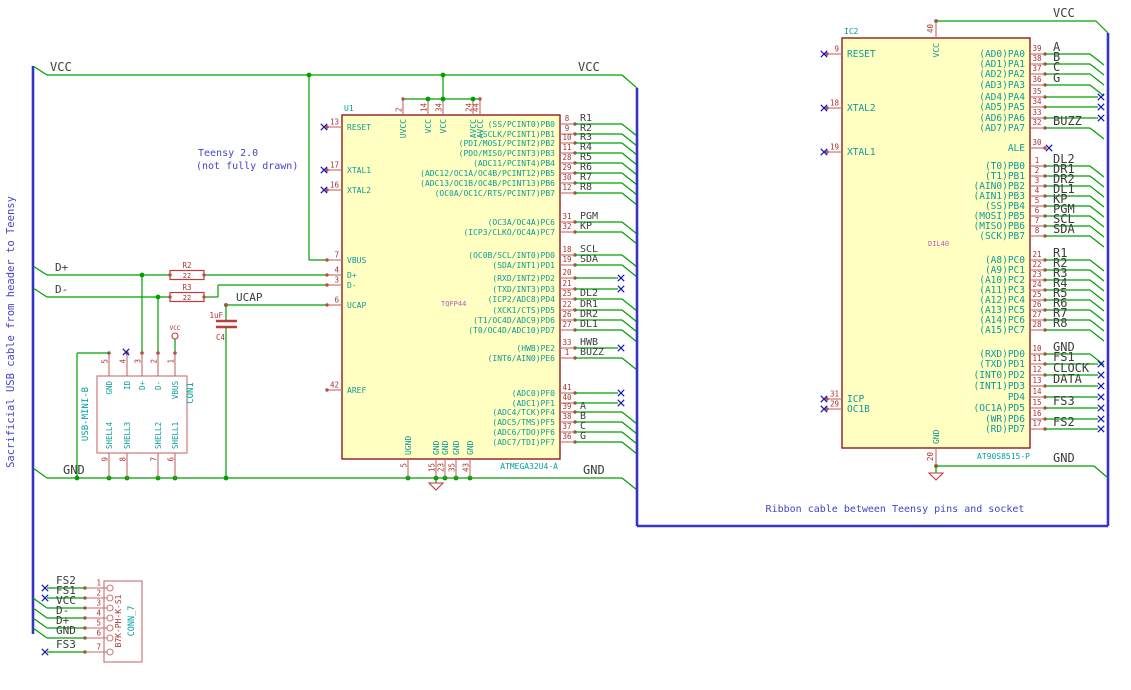 Image resolution: width=1131 pixels, height=690 pixels. What do you see at coordinates (175, 328) in the screenshot?
I see `vcc-power-label: VCC` at bounding box center [175, 328].